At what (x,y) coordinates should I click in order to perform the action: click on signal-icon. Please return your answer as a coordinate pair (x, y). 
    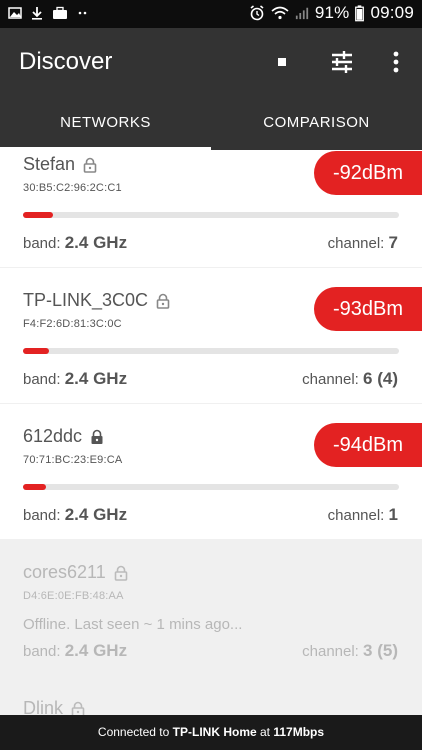
    Looking at the image, I should click on (301, 13).